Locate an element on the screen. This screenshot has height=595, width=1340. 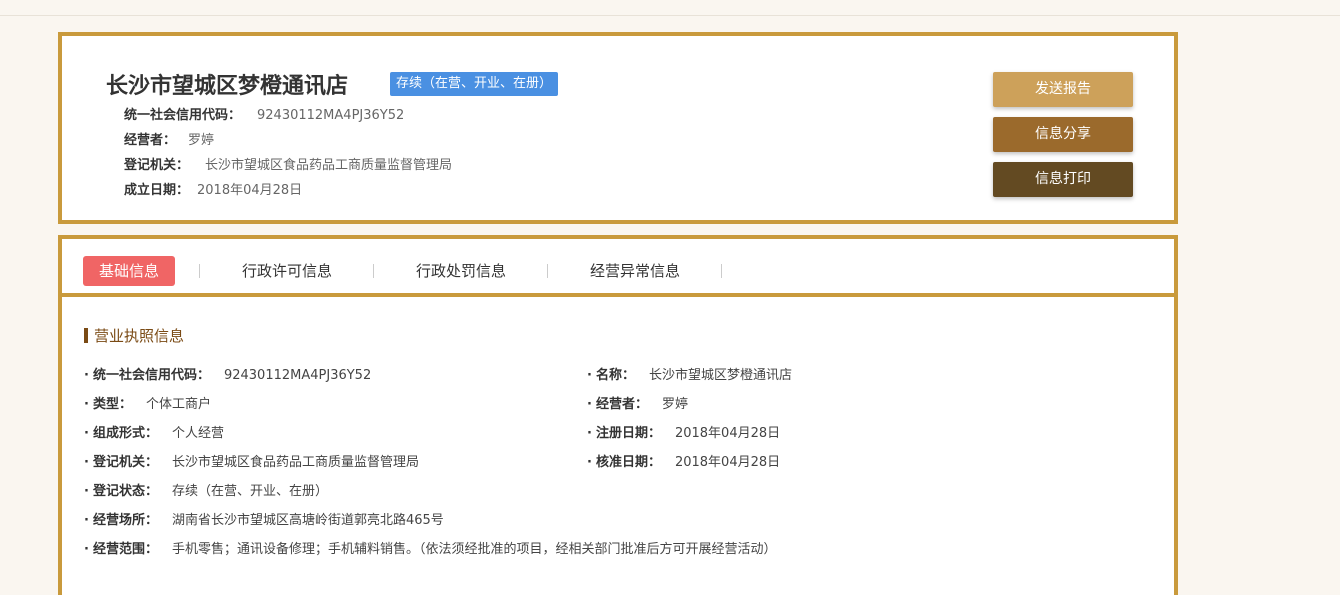
tab-bar: 基础信息 行政许可信息 行政处罚信息 经营异常信息 is located at coordinates (618, 268).